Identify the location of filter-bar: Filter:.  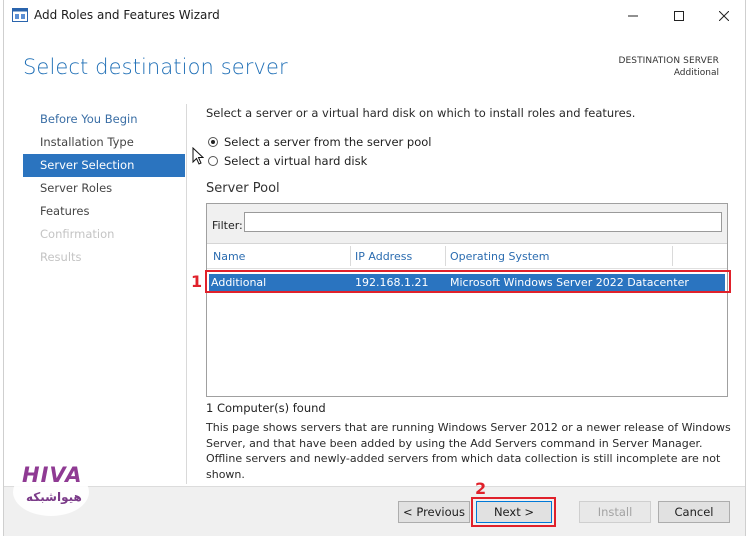
(467, 224).